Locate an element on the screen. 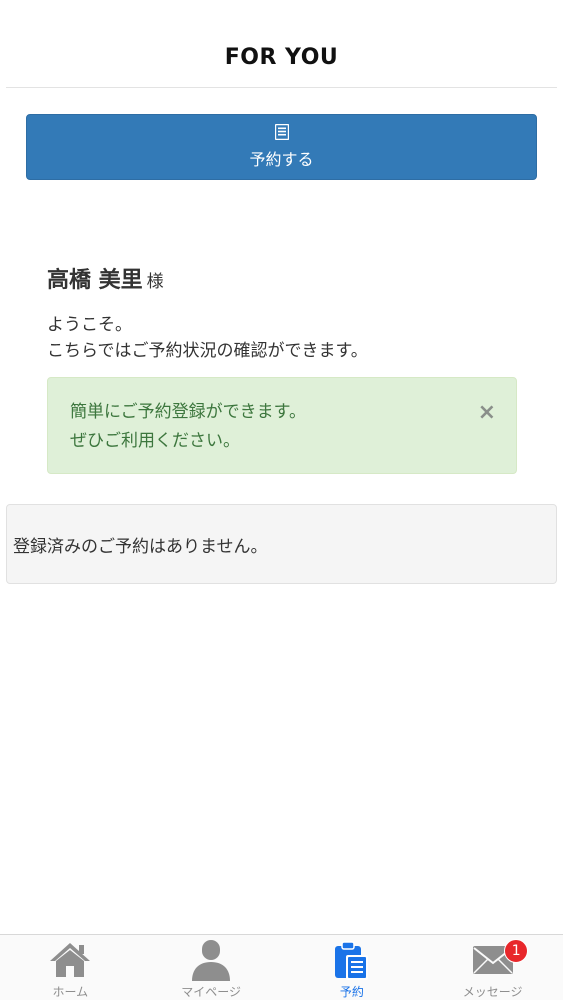 Image resolution: width=563 pixels, height=1000 pixels. user-name-line: 高橋 美里様 is located at coordinates (282, 278).